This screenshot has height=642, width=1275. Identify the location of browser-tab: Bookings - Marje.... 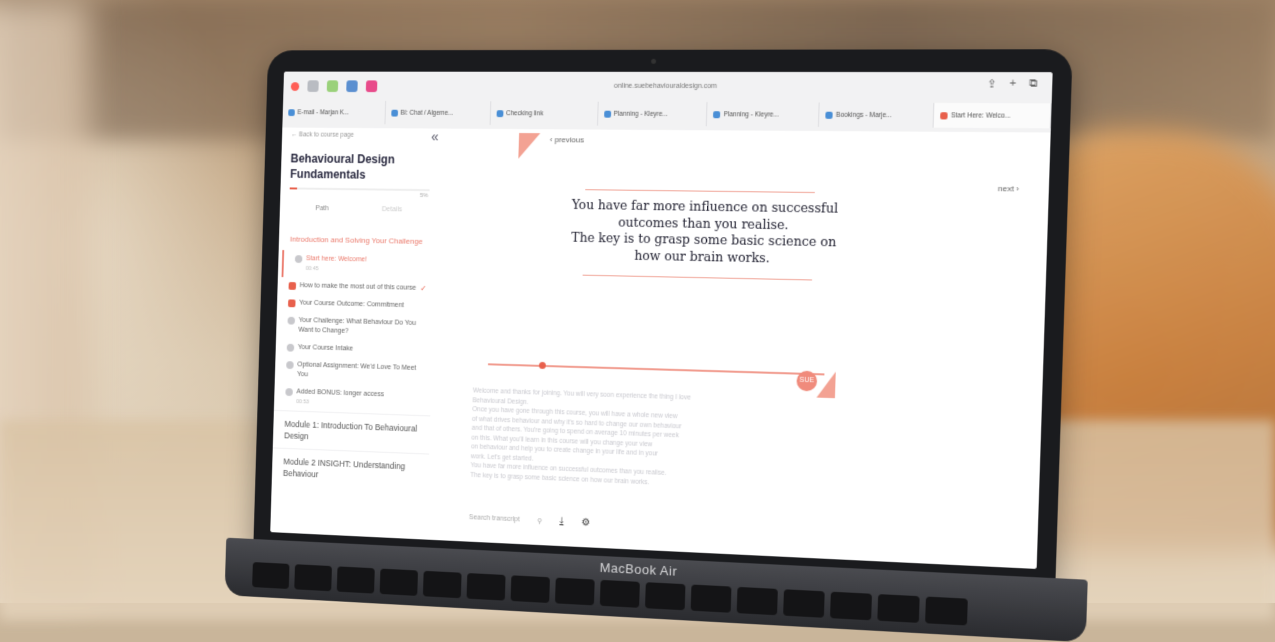
(876, 115).